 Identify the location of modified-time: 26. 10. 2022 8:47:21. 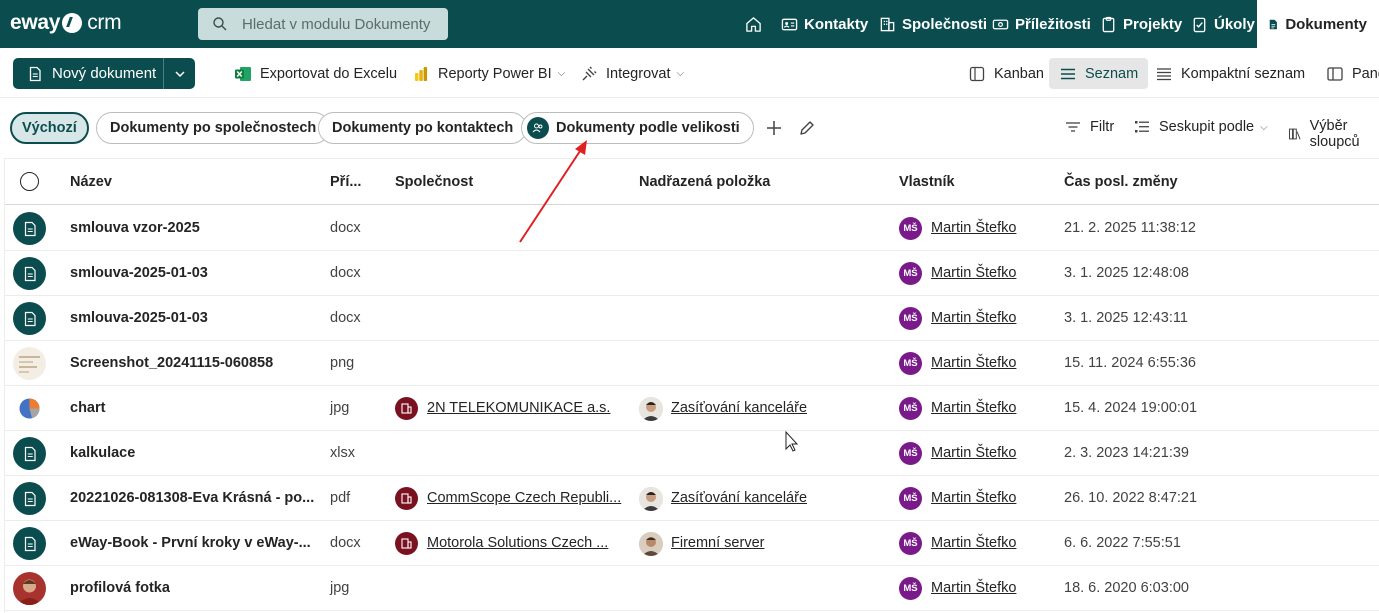
(1131, 498).